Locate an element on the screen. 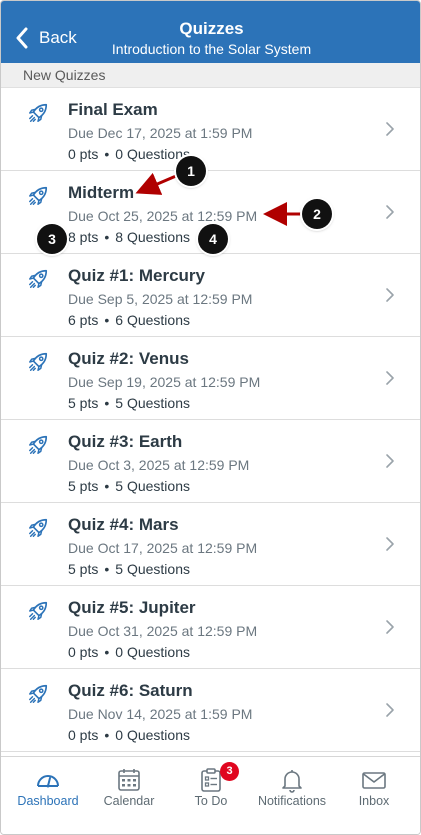 This screenshot has width=421, height=835. quiz-name: Quiz #4: Mars is located at coordinates (123, 524).